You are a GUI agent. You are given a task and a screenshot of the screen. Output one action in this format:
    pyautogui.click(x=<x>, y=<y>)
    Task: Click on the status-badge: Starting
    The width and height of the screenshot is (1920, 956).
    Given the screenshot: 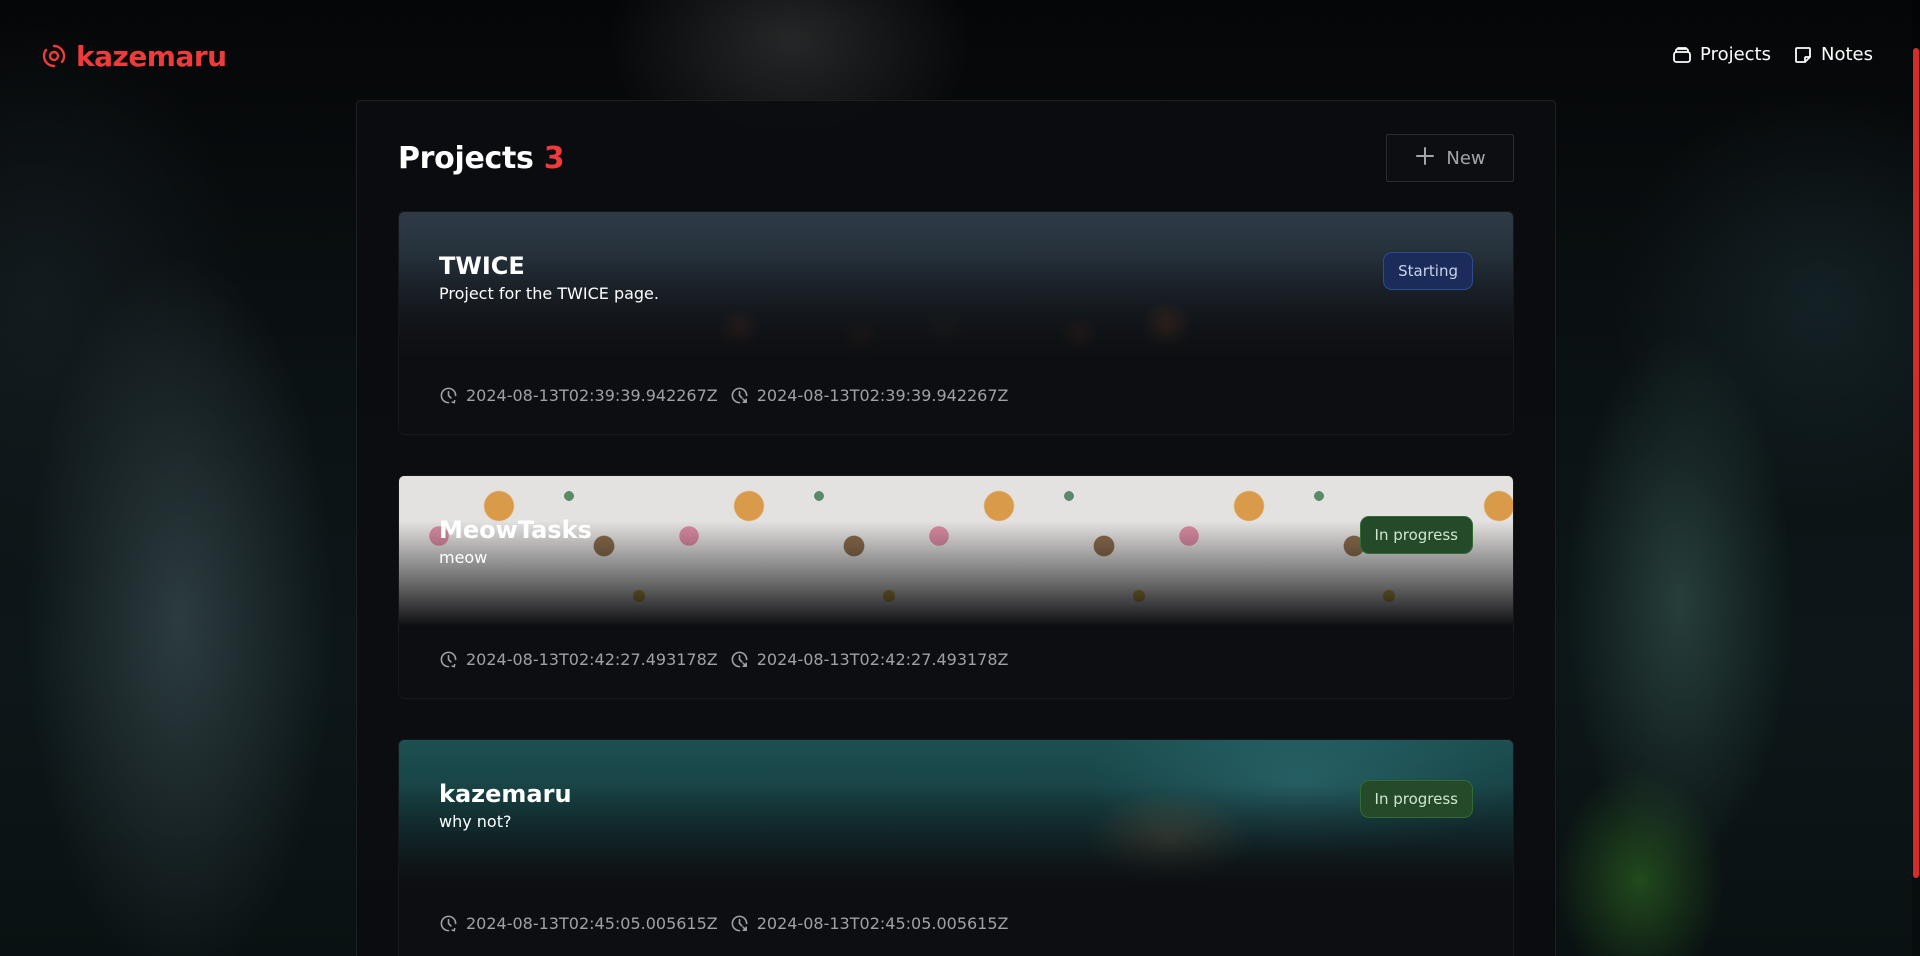 What is the action you would take?
    pyautogui.click(x=1428, y=271)
    